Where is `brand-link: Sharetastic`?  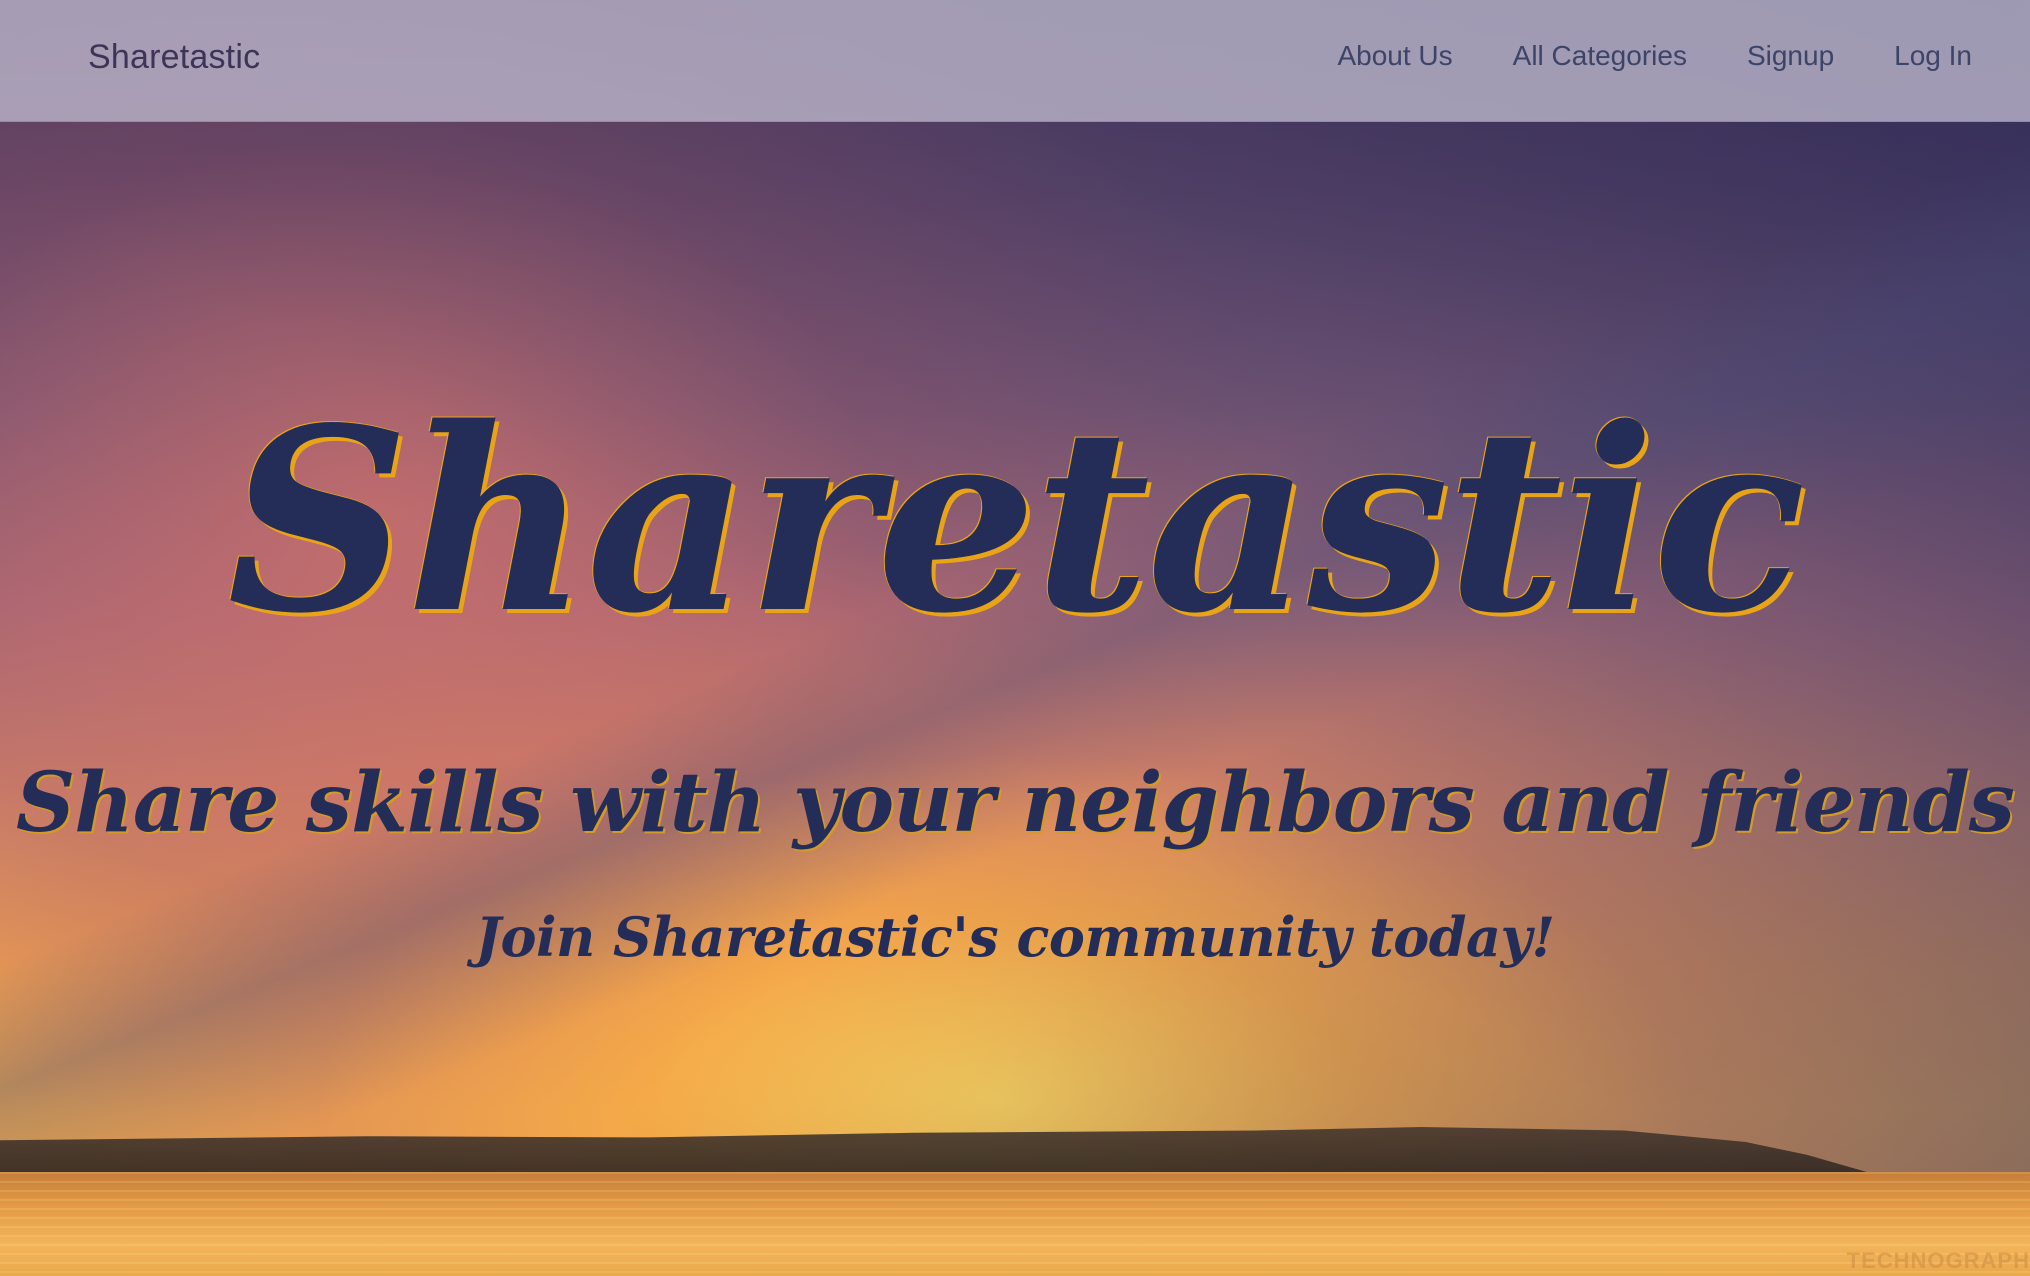
brand-link: Sharetastic is located at coordinates (174, 57).